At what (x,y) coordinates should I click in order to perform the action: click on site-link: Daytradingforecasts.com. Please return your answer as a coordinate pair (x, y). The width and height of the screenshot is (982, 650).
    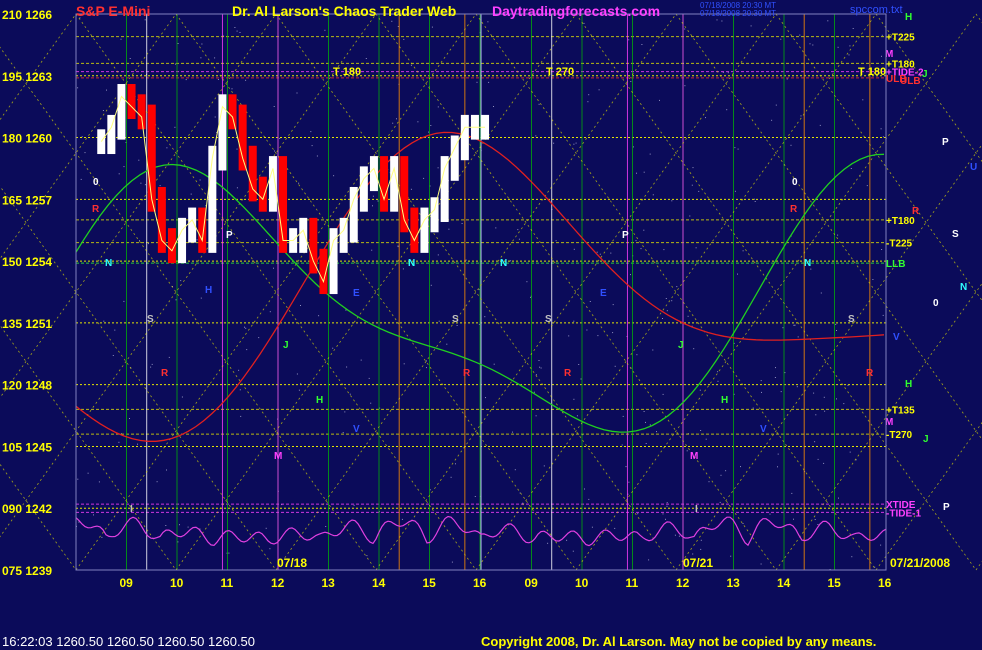
    Looking at the image, I should click on (576, 11).